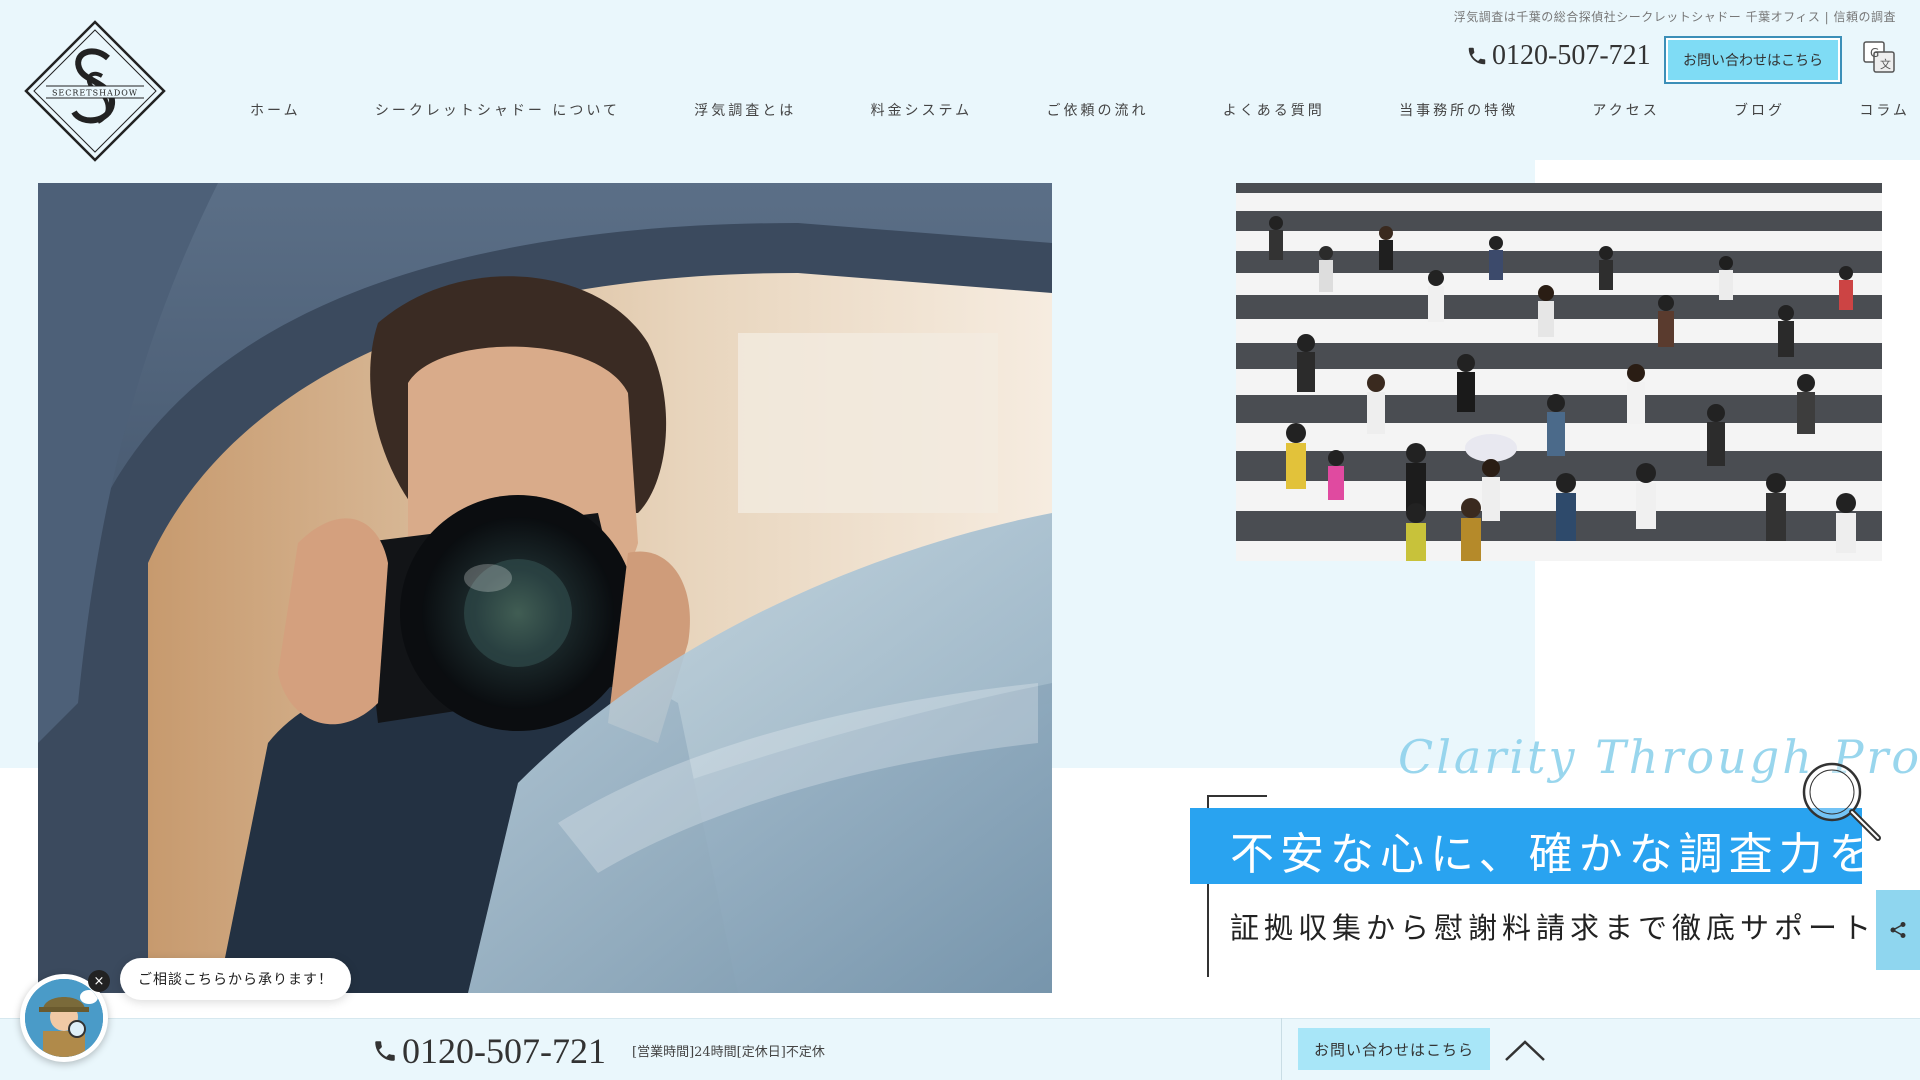 The width and height of the screenshot is (1920, 1080). Describe the element at coordinates (1237, 796) in the screenshot. I see `hero-frame-line-top` at that location.